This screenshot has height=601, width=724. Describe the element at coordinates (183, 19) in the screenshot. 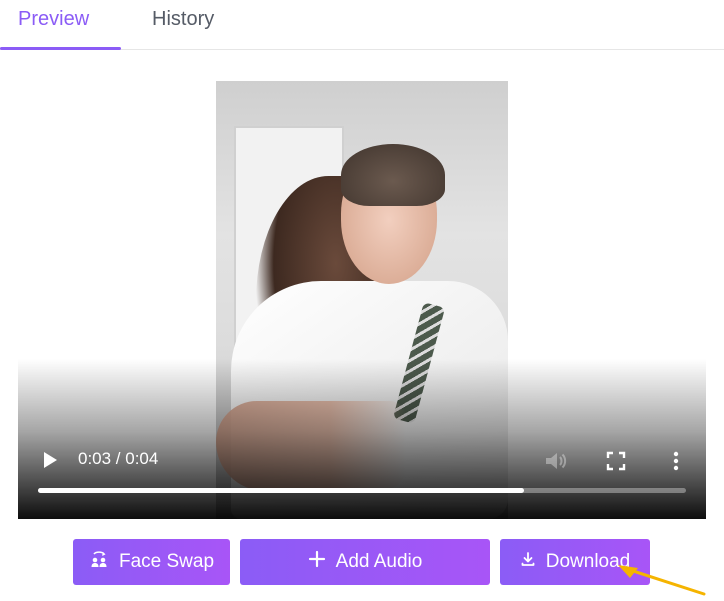

I see `tab-history: History` at that location.